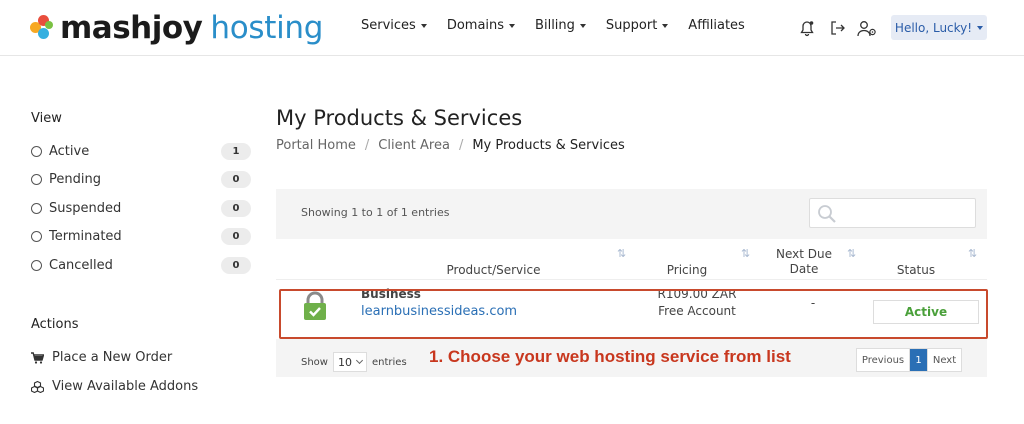 The image size is (1024, 424). What do you see at coordinates (125, 386) in the screenshot?
I see `action-label: View Available Addons` at bounding box center [125, 386].